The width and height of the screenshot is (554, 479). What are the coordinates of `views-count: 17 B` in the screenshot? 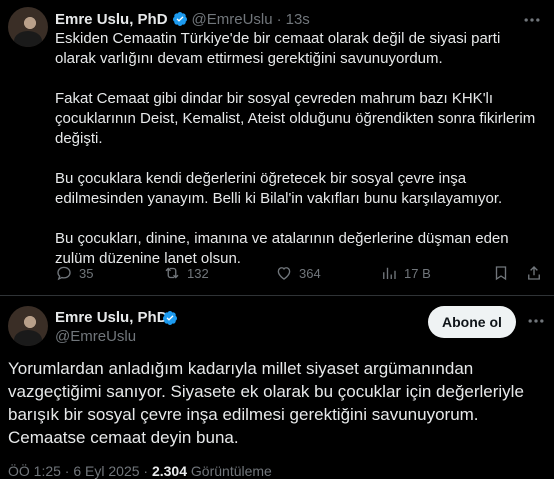 It's located at (417, 273).